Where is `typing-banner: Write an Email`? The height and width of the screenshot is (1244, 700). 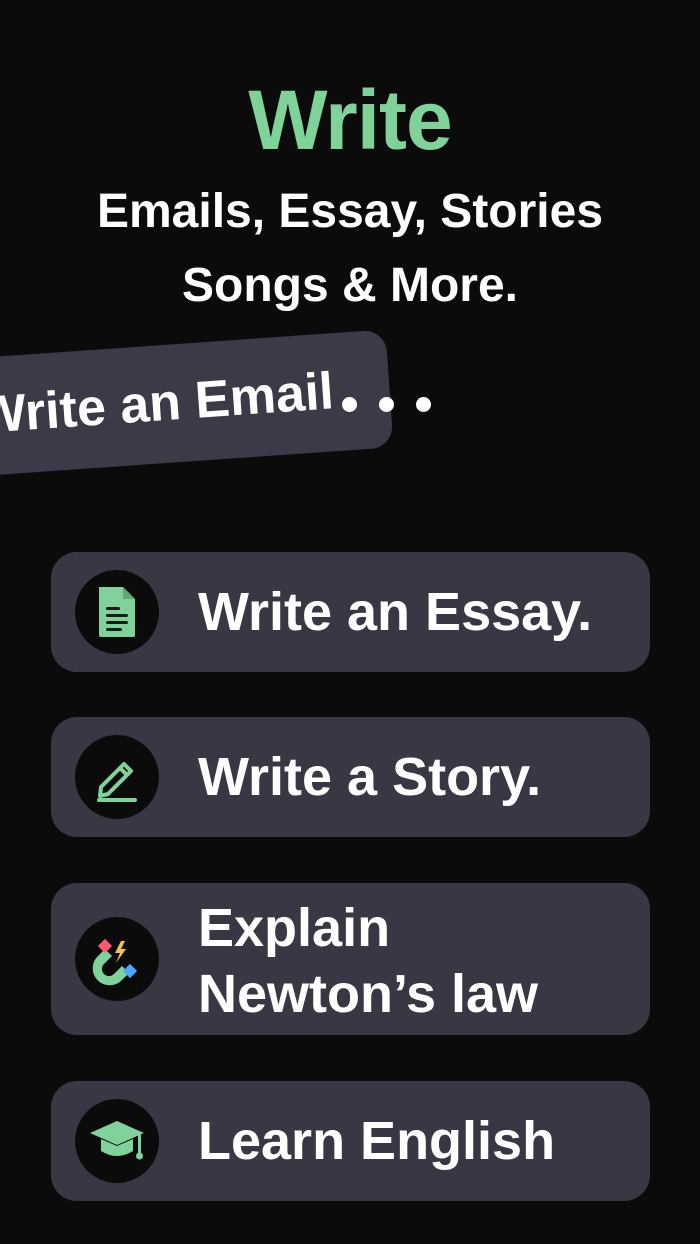 typing-banner: Write an Email is located at coordinates (197, 404).